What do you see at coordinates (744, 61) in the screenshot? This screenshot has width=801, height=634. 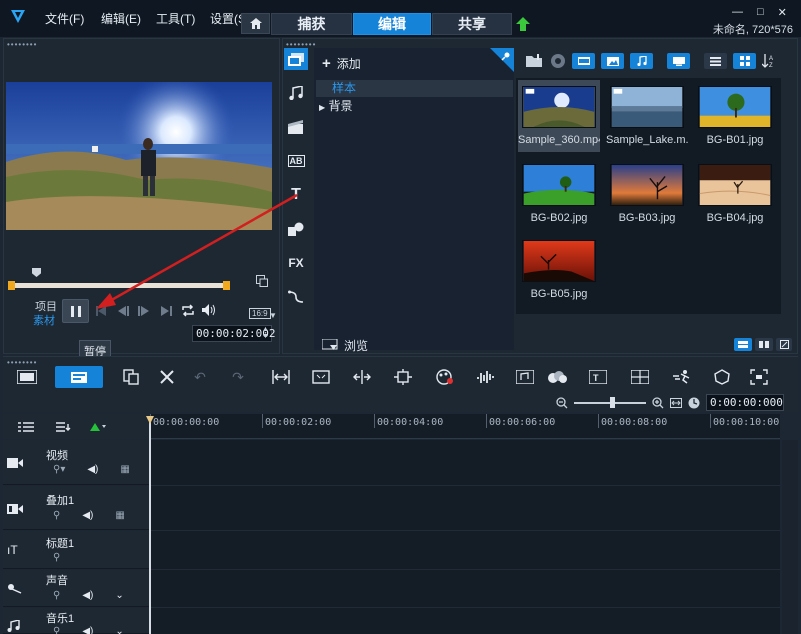 I see `thumbnail-view-button` at bounding box center [744, 61].